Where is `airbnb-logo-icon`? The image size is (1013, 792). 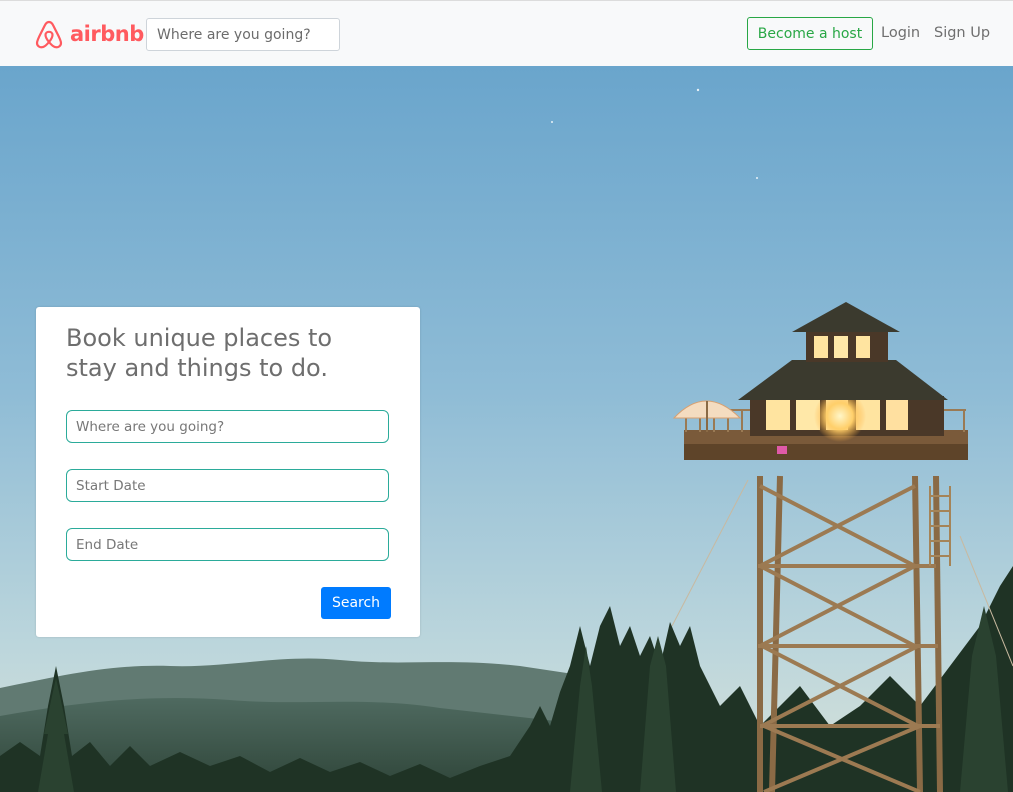
airbnb-logo-icon is located at coordinates (49, 34).